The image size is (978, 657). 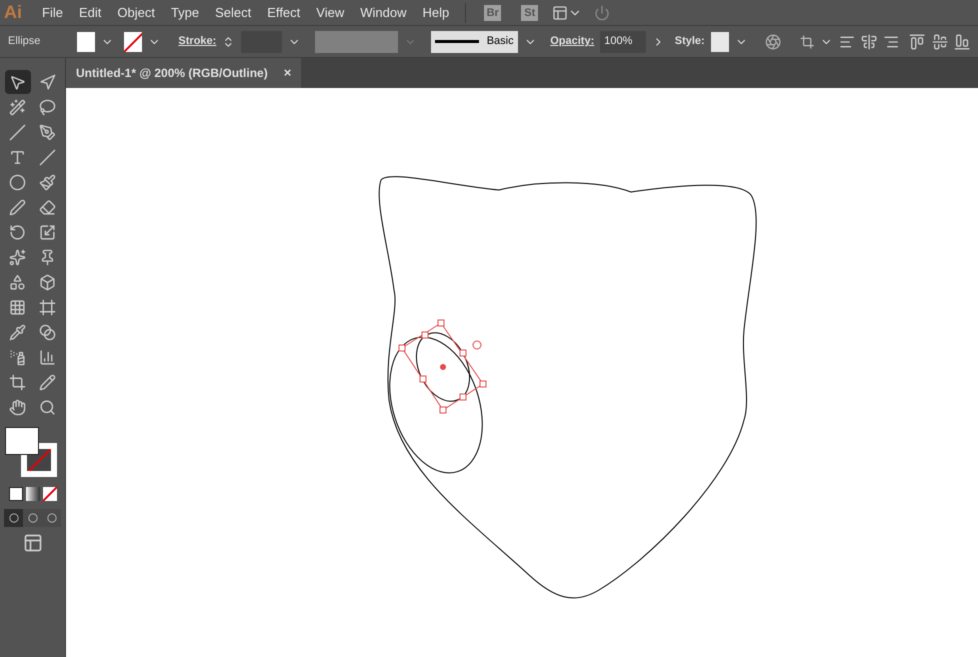 I want to click on none-mode-button, so click(x=49, y=494).